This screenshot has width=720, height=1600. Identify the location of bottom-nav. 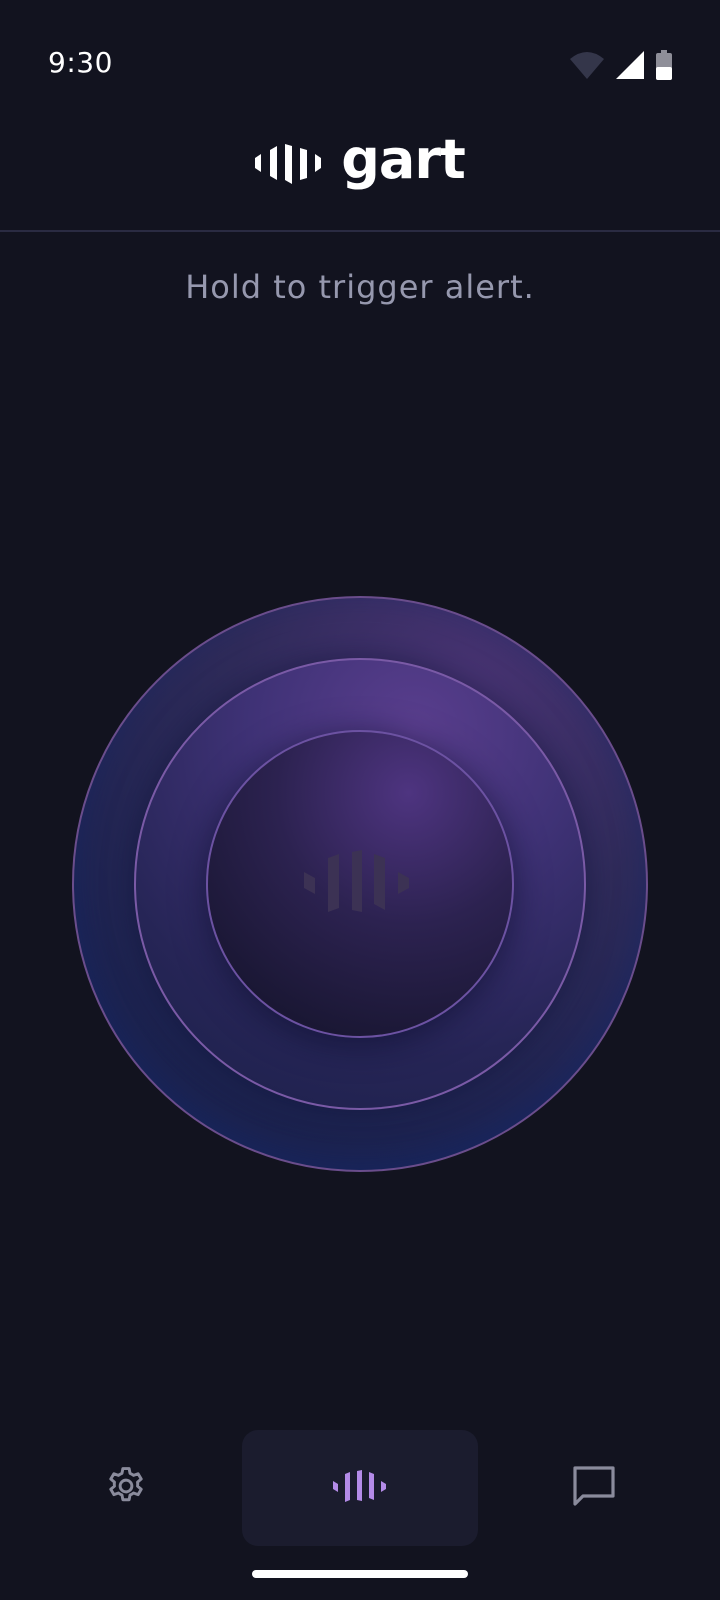
(360, 1488).